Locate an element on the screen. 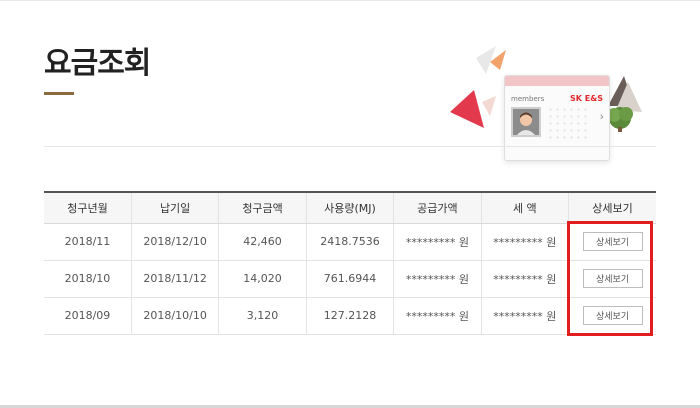  header-usage: 사용량(MJ) is located at coordinates (349, 207).